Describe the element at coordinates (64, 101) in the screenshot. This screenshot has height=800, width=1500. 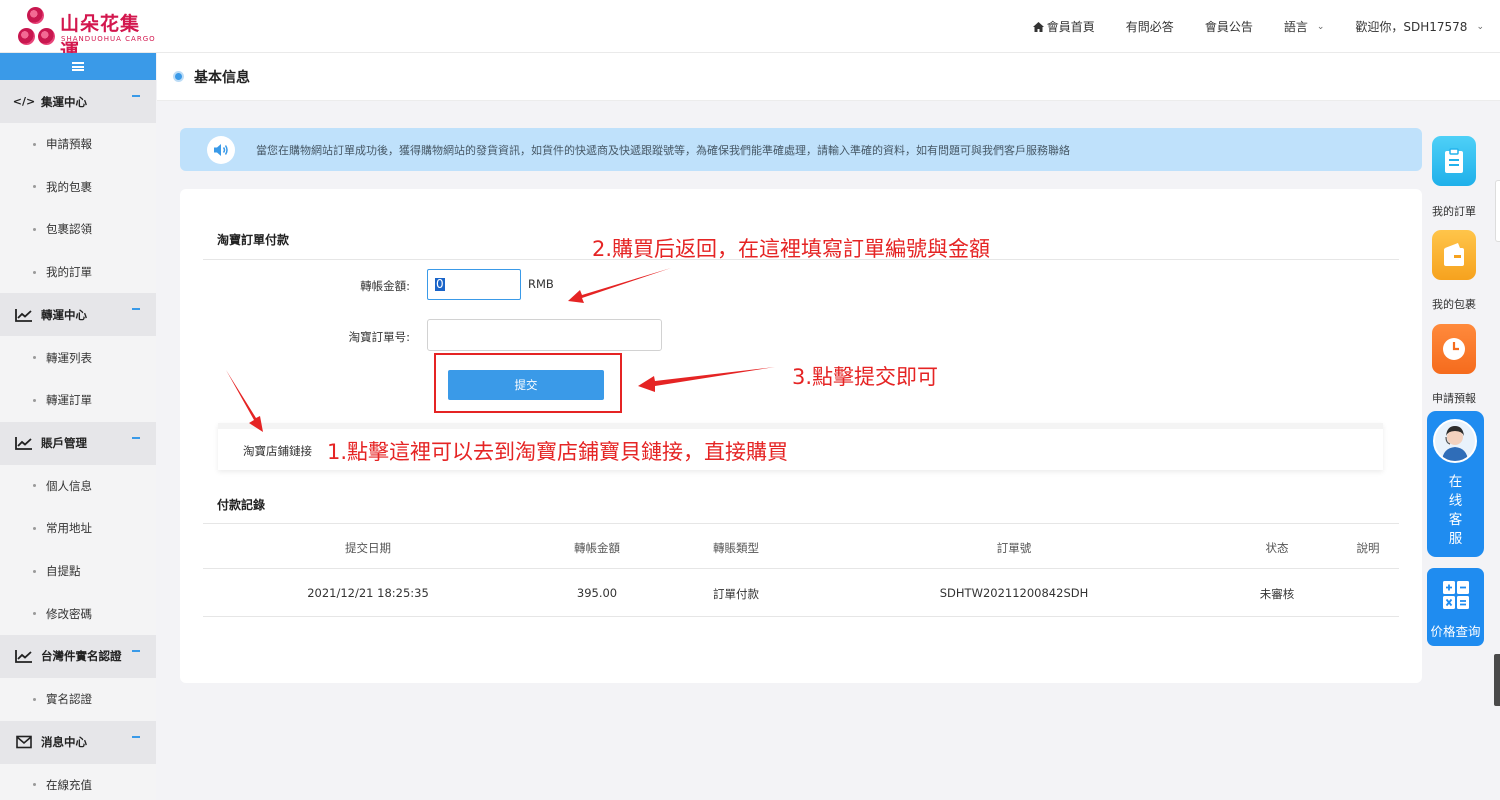
I see `sidebar-section-title: 集運中心` at that location.